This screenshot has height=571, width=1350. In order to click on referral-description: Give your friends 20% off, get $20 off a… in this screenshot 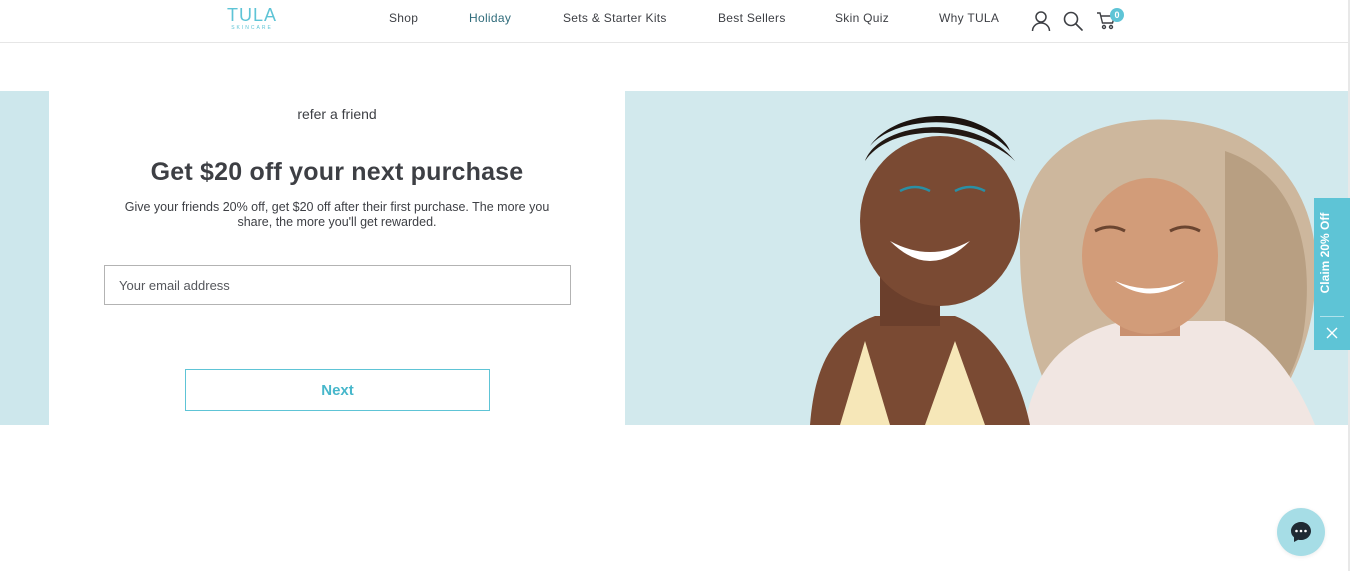, I will do `click(337, 214)`.